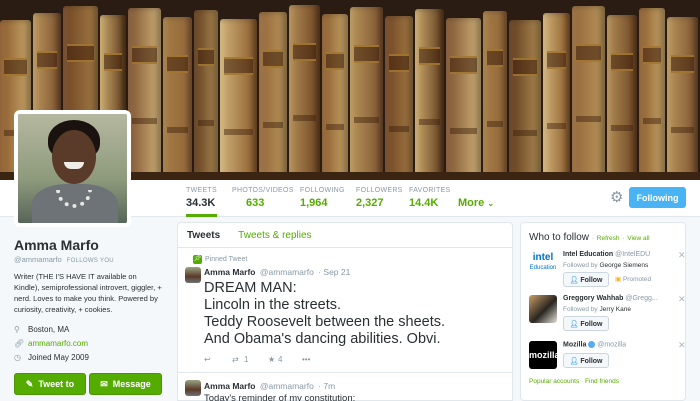  Describe the element at coordinates (322, 339) in the screenshot. I see `tweet-line: And Obama's dancing abilities. Obvi.` at that location.